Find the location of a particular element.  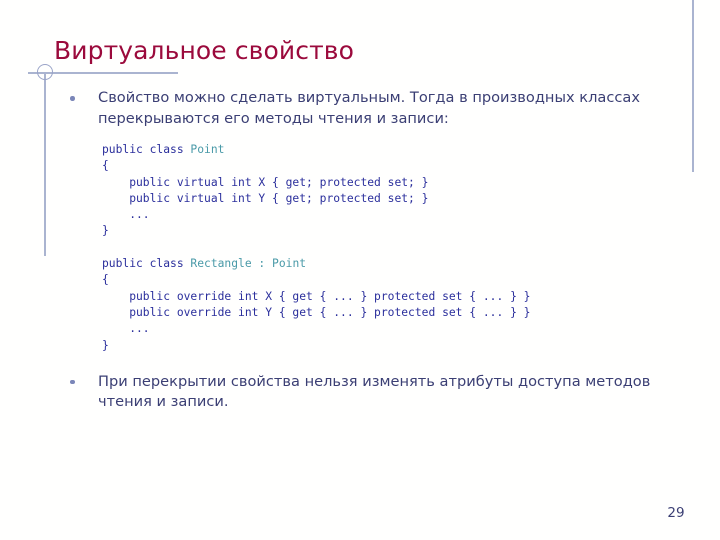

slide-title: Виртуальное свойство is located at coordinates (204, 50).